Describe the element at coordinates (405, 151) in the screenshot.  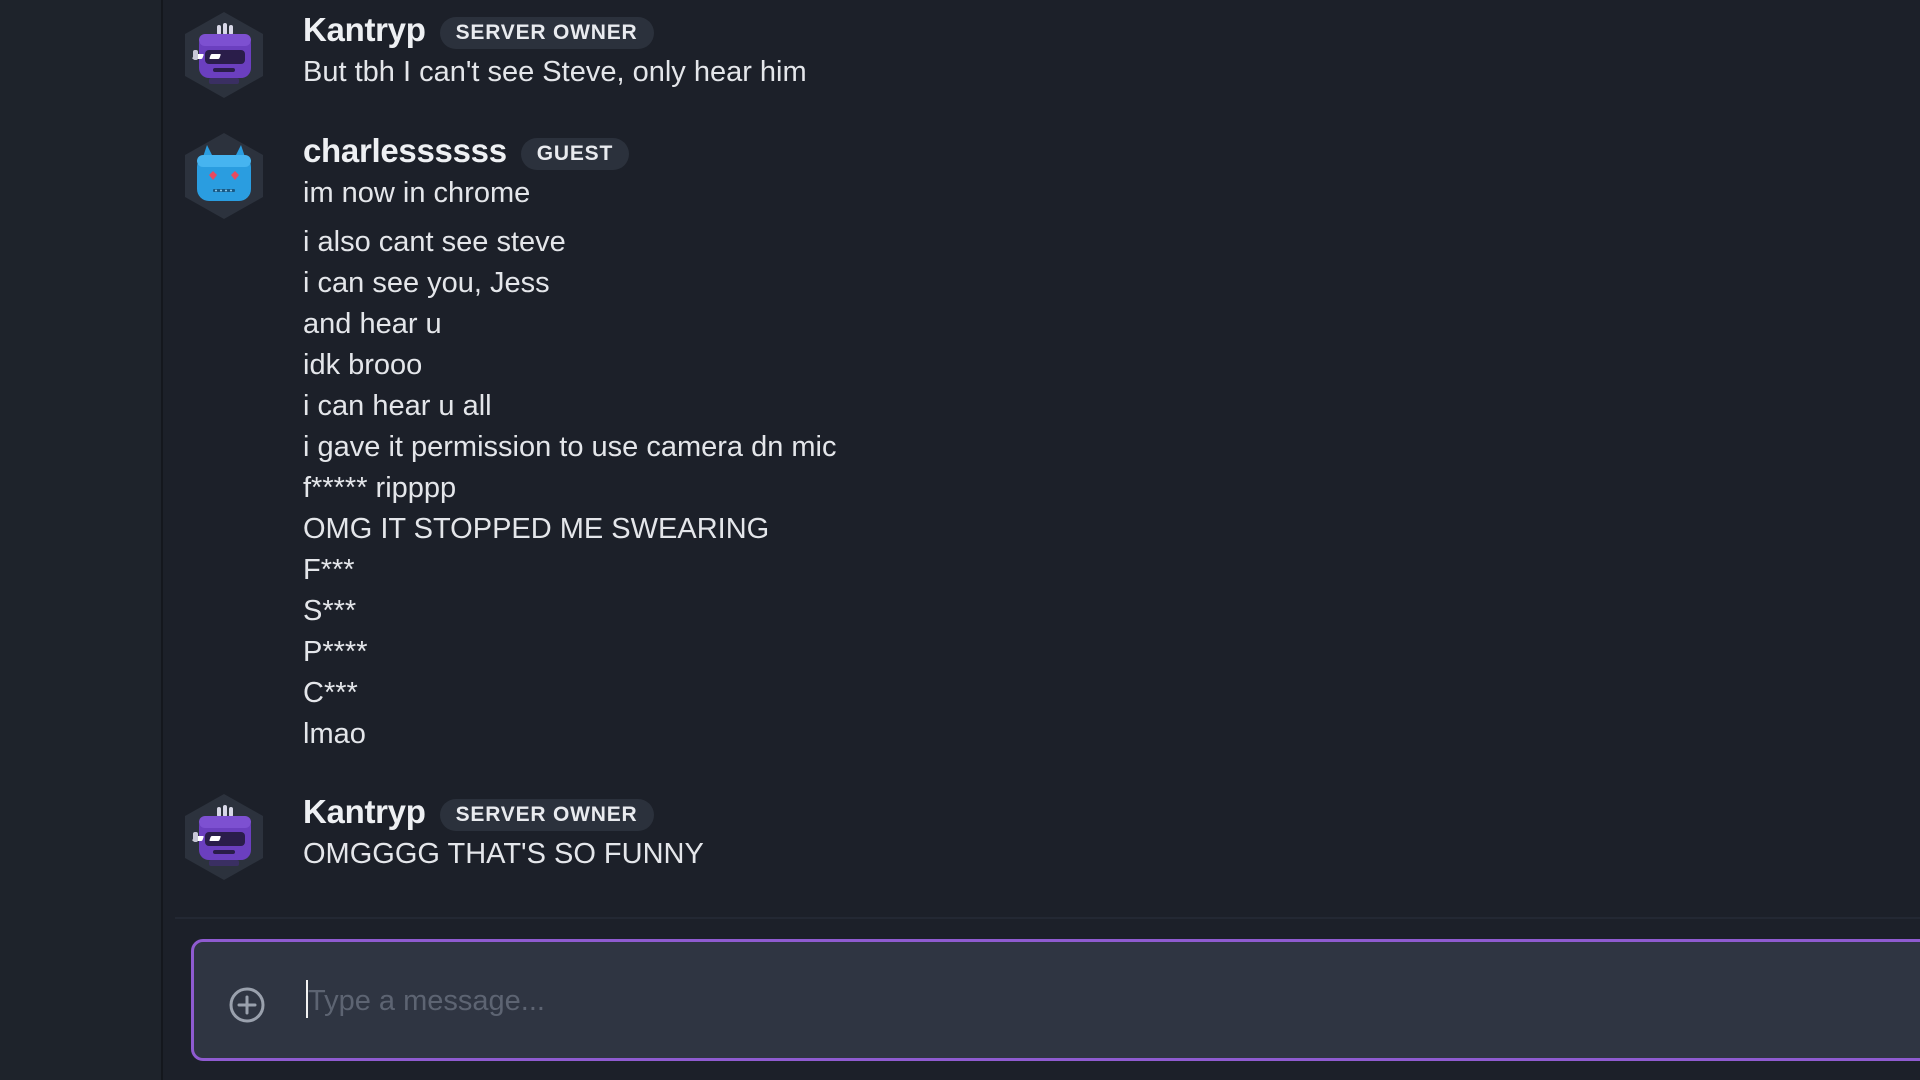
I see `username: charlessssss` at that location.